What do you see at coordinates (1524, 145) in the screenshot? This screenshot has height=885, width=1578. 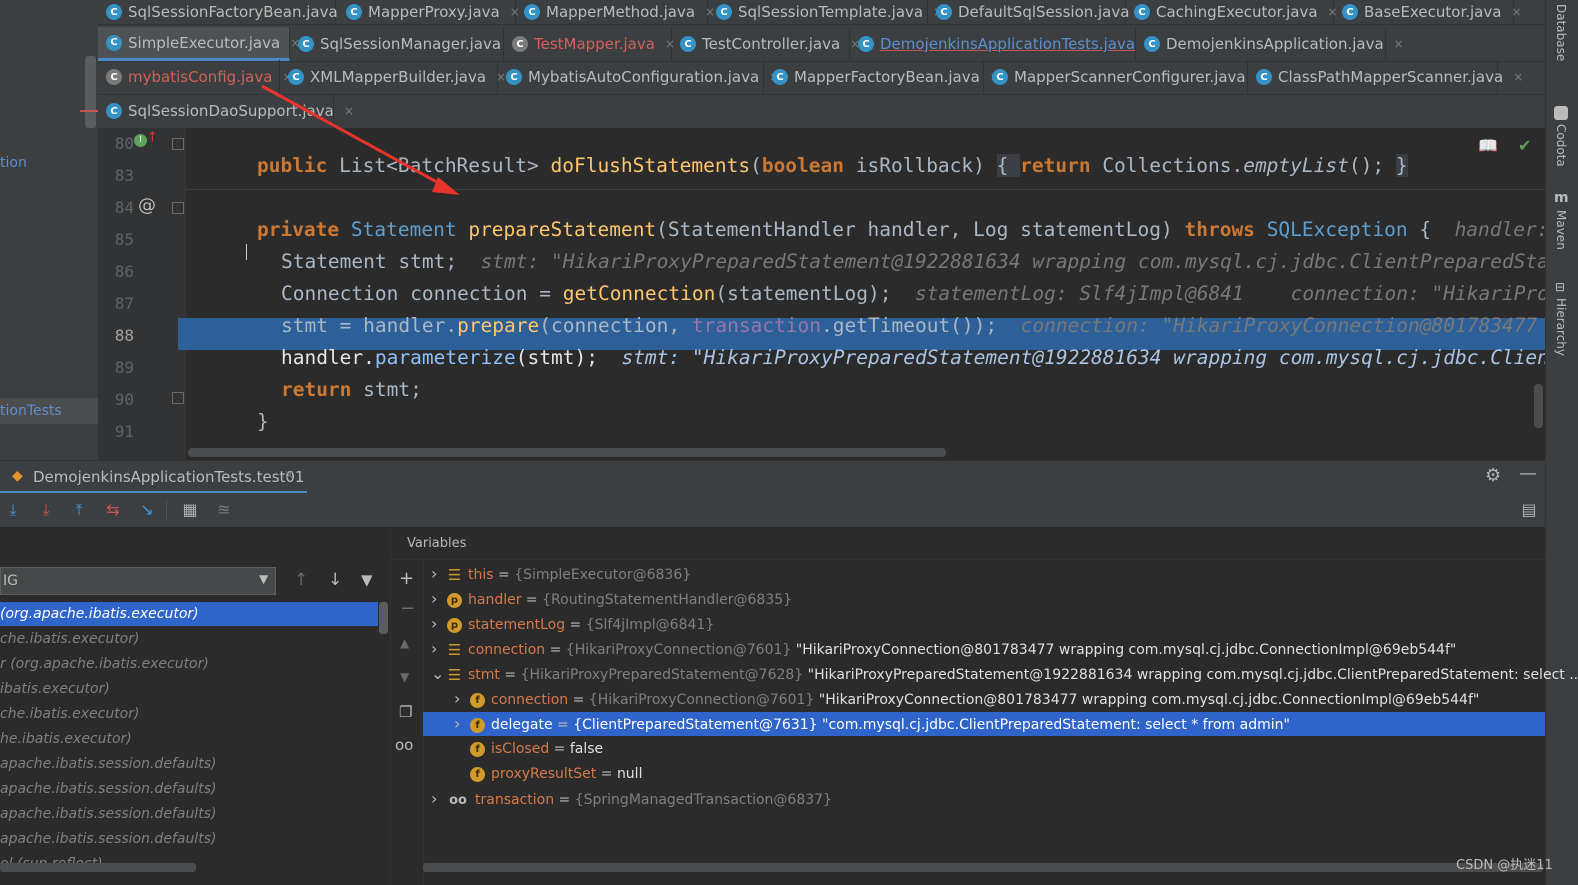 I see `inspection-ok-icon: ✔` at bounding box center [1524, 145].